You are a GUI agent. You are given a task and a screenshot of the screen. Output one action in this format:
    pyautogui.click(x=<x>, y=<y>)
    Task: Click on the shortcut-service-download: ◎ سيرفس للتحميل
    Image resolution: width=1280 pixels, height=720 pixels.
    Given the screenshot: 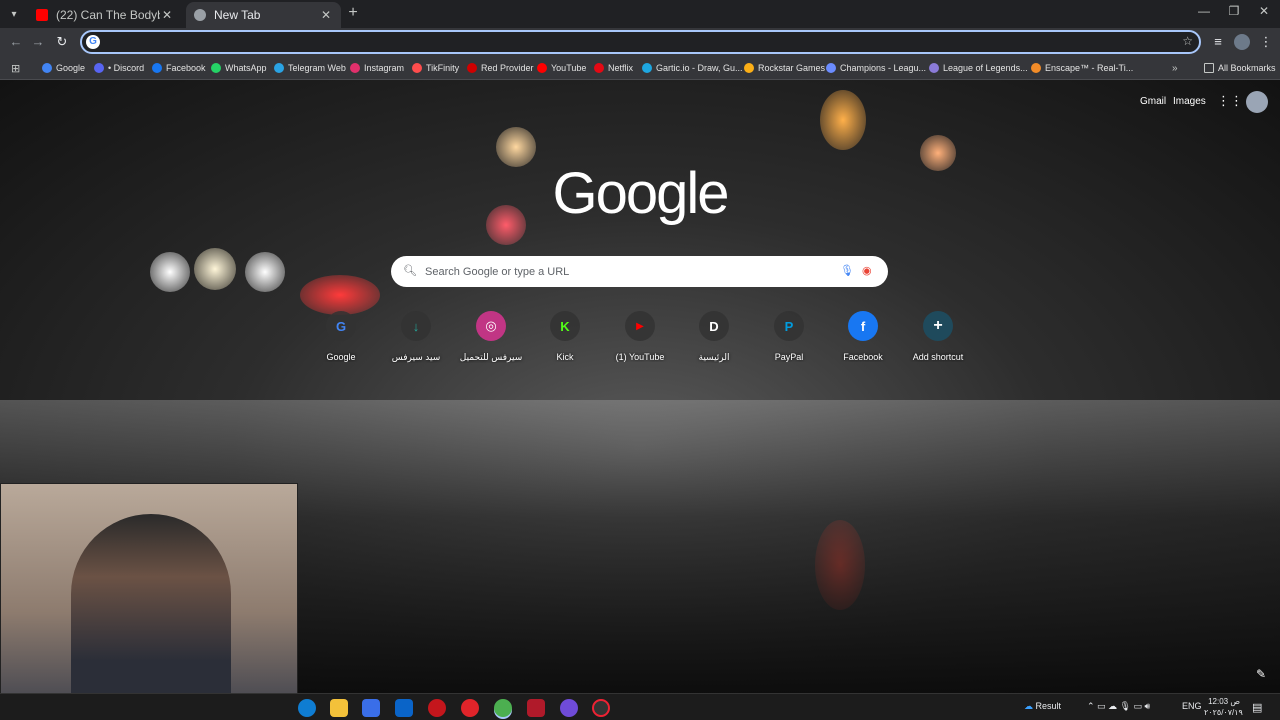 What is the action you would take?
    pyautogui.click(x=491, y=341)
    